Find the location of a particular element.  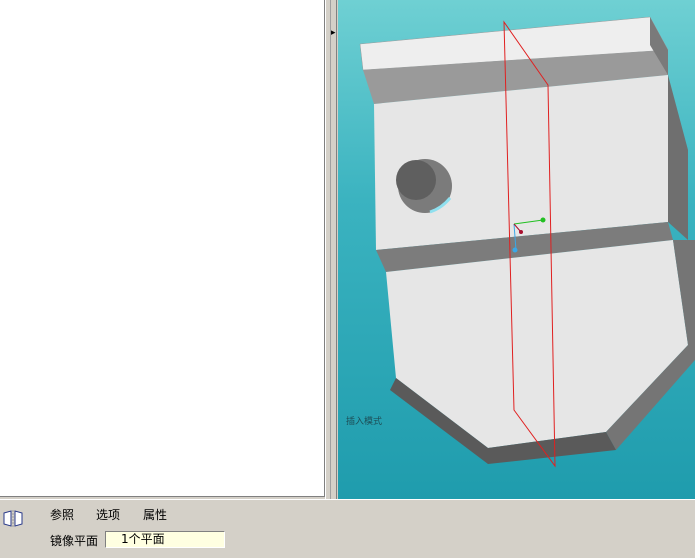

insert-mode-label: 插入模式 is located at coordinates (364, 422).